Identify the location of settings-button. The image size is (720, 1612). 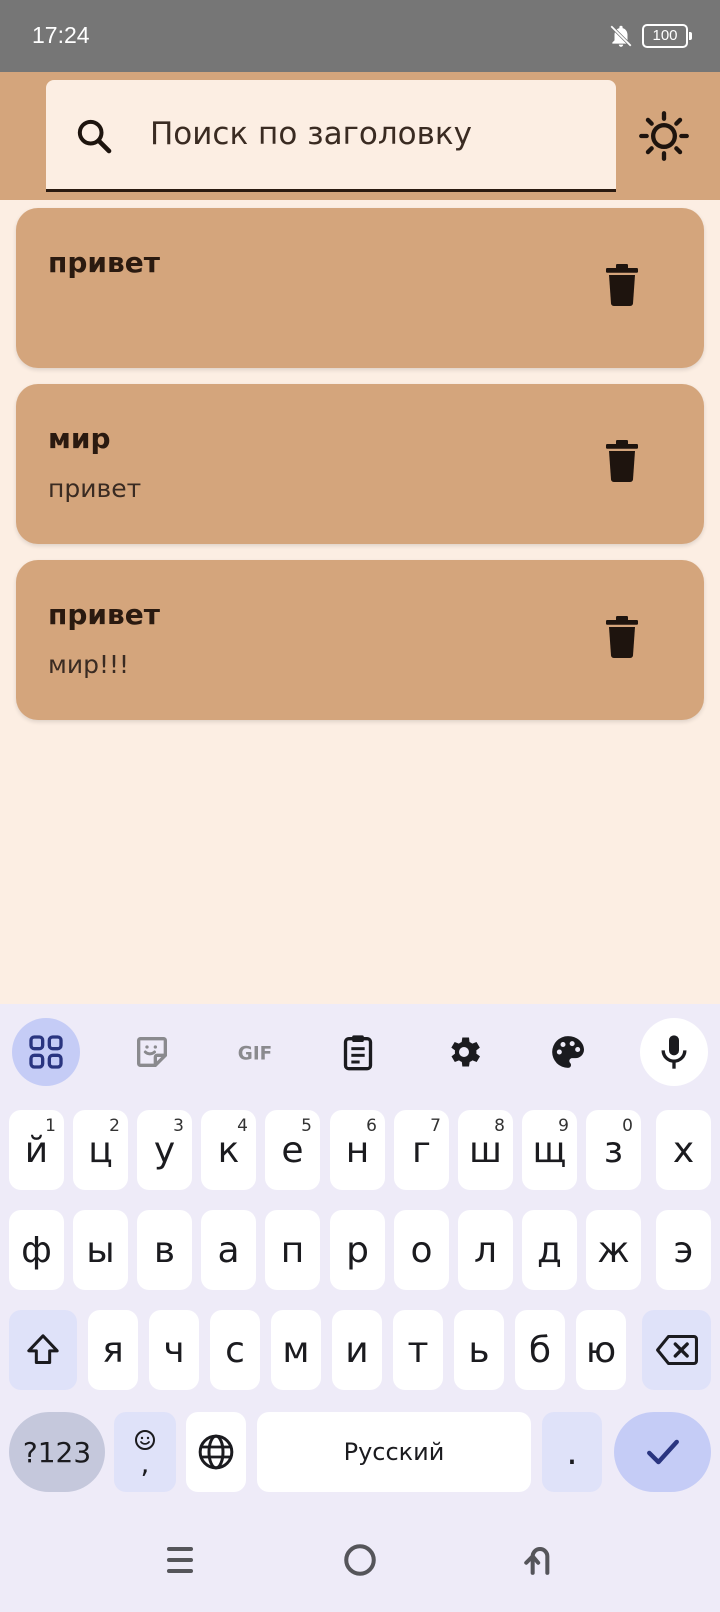
(464, 1052).